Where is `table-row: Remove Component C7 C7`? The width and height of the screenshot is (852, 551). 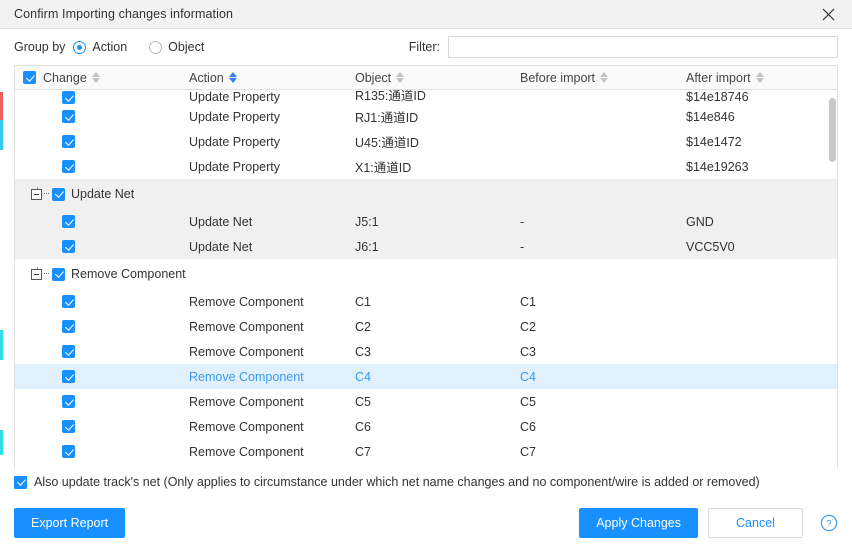 table-row: Remove Component C7 C7 is located at coordinates (426, 451).